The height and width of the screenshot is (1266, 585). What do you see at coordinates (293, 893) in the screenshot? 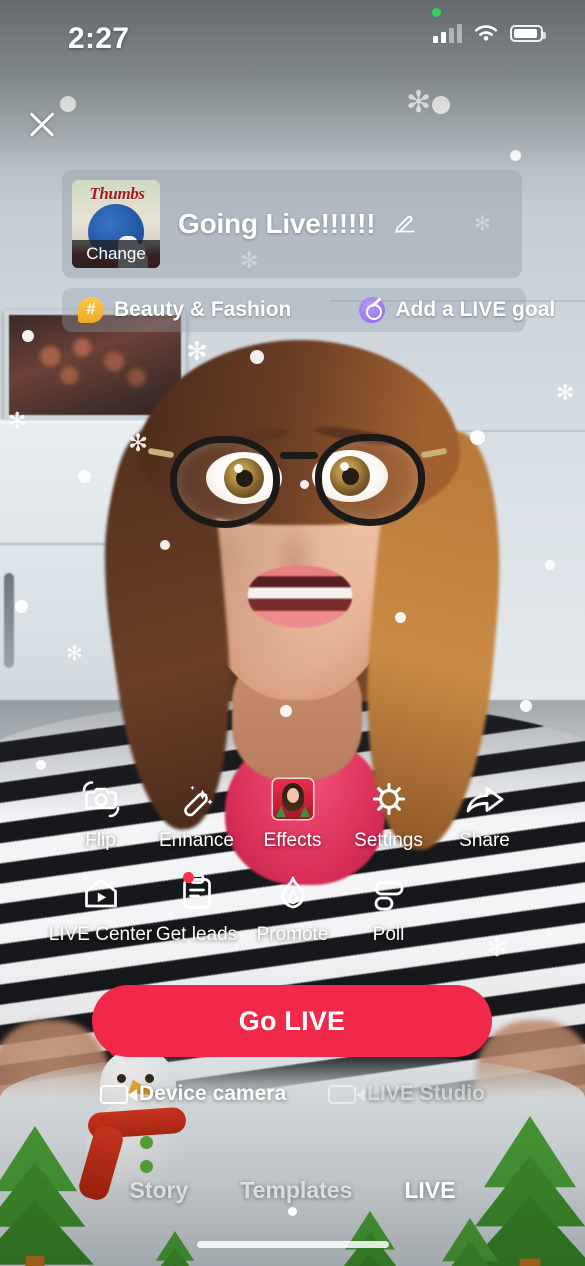
I see `flame-icon` at bounding box center [293, 893].